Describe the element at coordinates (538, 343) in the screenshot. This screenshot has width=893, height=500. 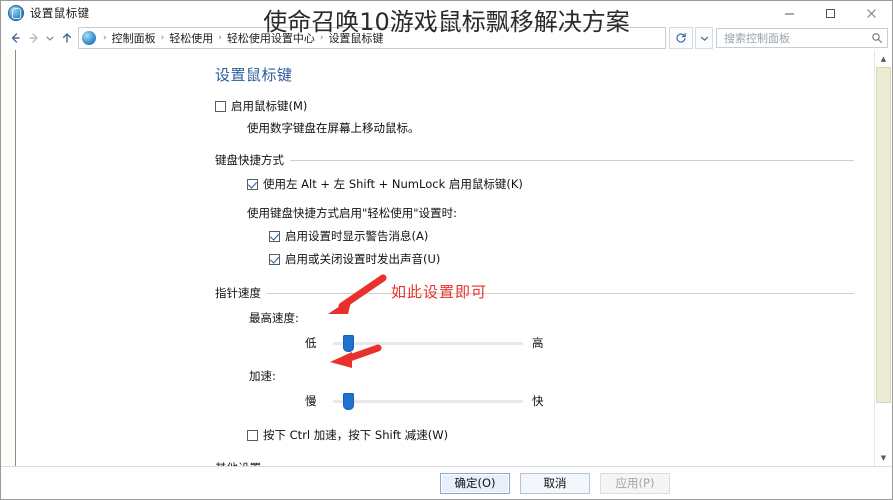
I see `top-speed-max-label: 高` at that location.